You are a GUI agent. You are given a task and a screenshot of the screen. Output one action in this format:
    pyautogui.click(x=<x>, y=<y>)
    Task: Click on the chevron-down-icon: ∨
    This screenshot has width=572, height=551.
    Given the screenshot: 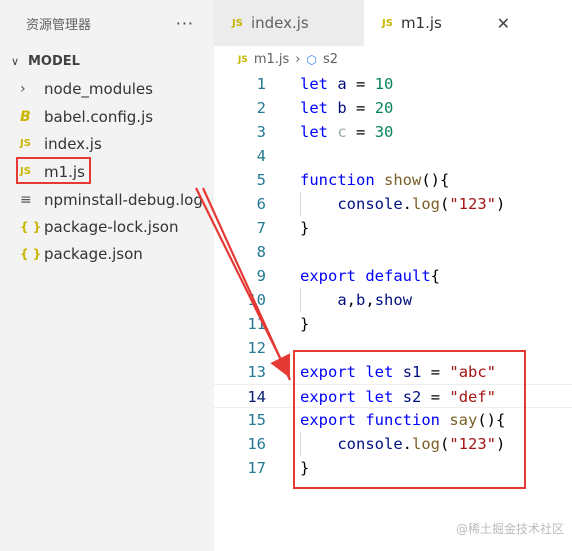 What is the action you would take?
    pyautogui.click(x=15, y=61)
    